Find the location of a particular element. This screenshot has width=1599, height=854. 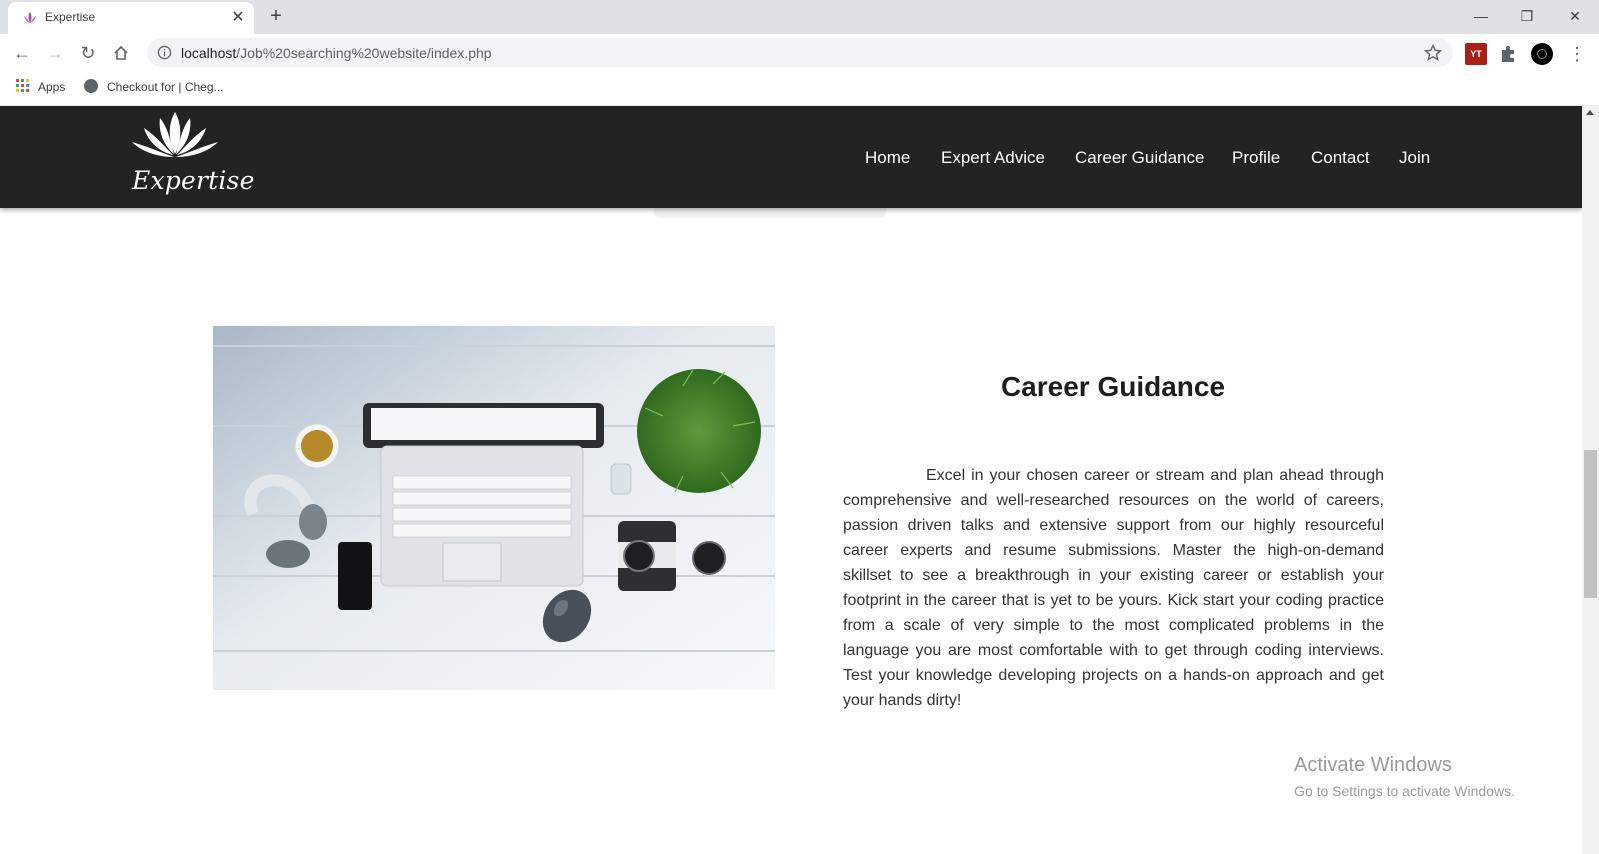

restore-window-icon: ❐ is located at coordinates (1527, 16).